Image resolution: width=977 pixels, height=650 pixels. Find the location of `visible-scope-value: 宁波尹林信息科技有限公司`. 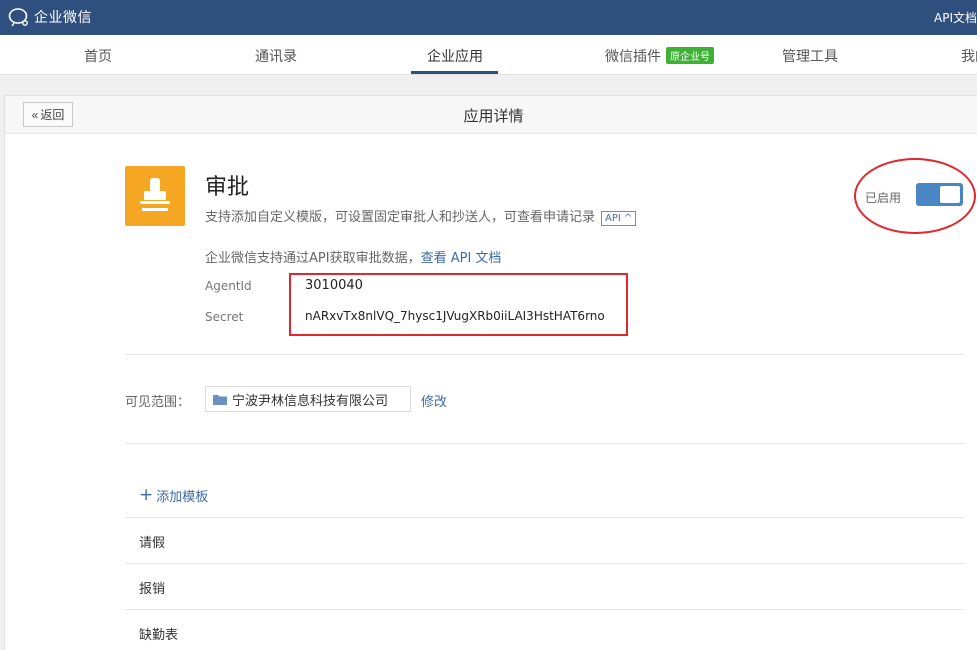

visible-scope-value: 宁波尹林信息科技有限公司 is located at coordinates (310, 401).